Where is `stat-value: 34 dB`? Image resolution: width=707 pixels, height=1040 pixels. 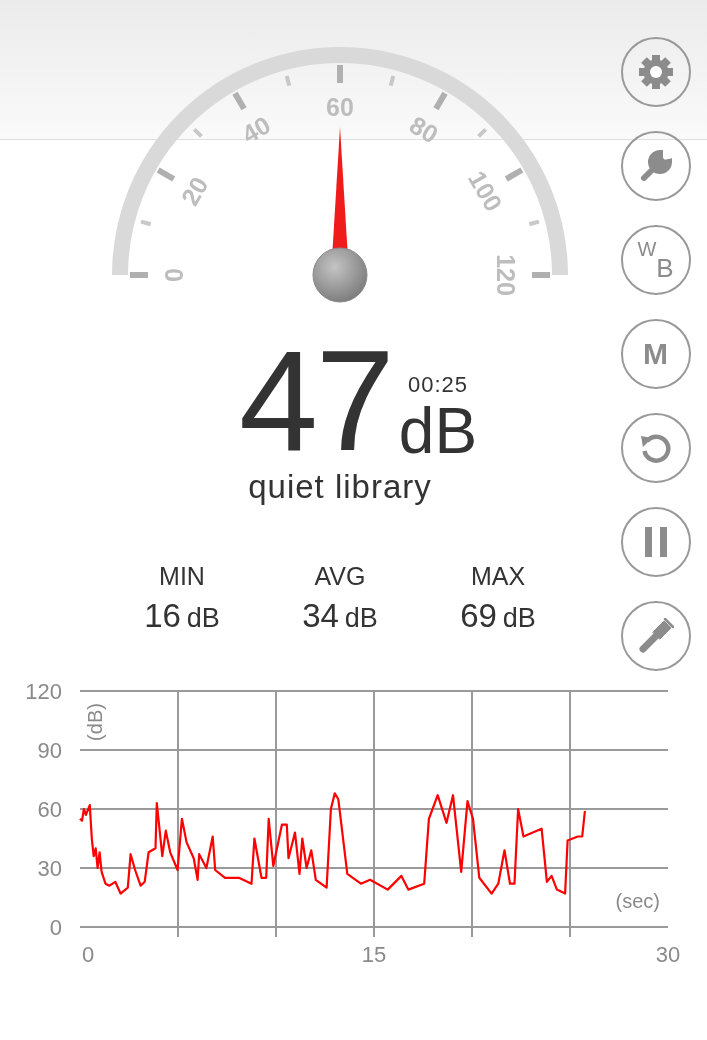
stat-value: 34 dB is located at coordinates (340, 616).